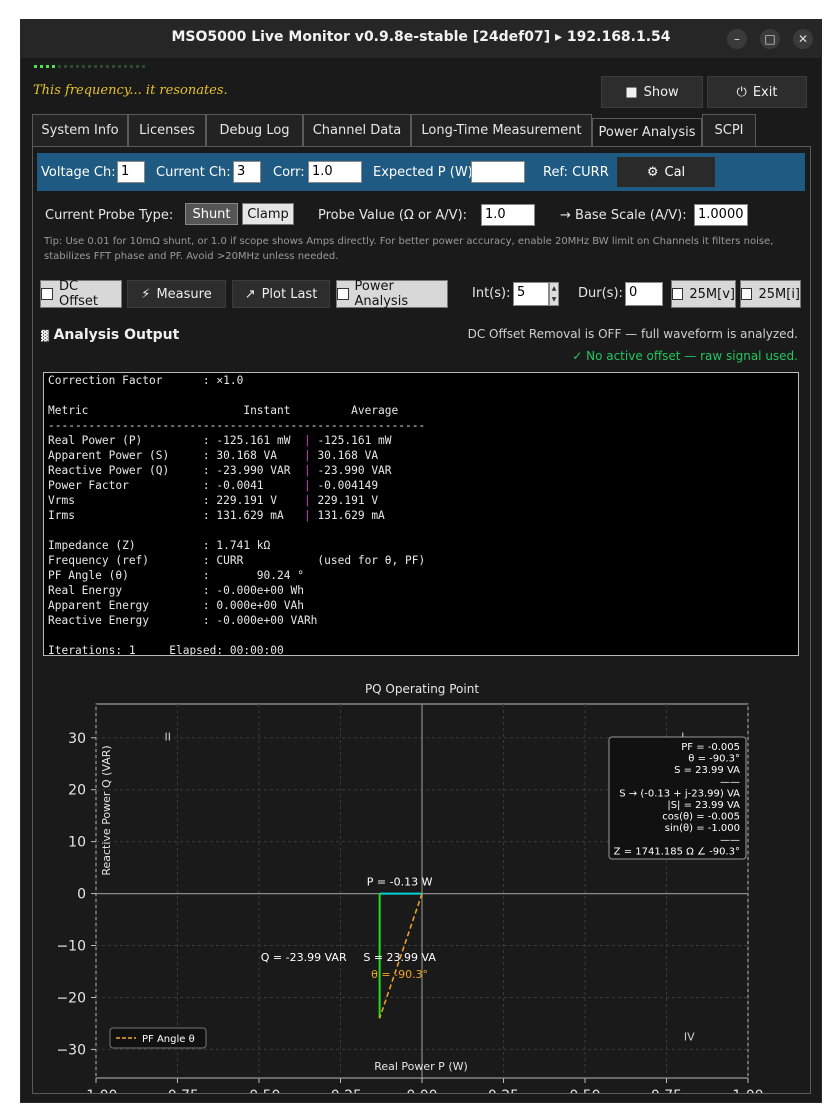 The height and width of the screenshot is (1120, 840). Describe the element at coordinates (250, 294) in the screenshot. I see `line-chart-icon: ↗` at that location.